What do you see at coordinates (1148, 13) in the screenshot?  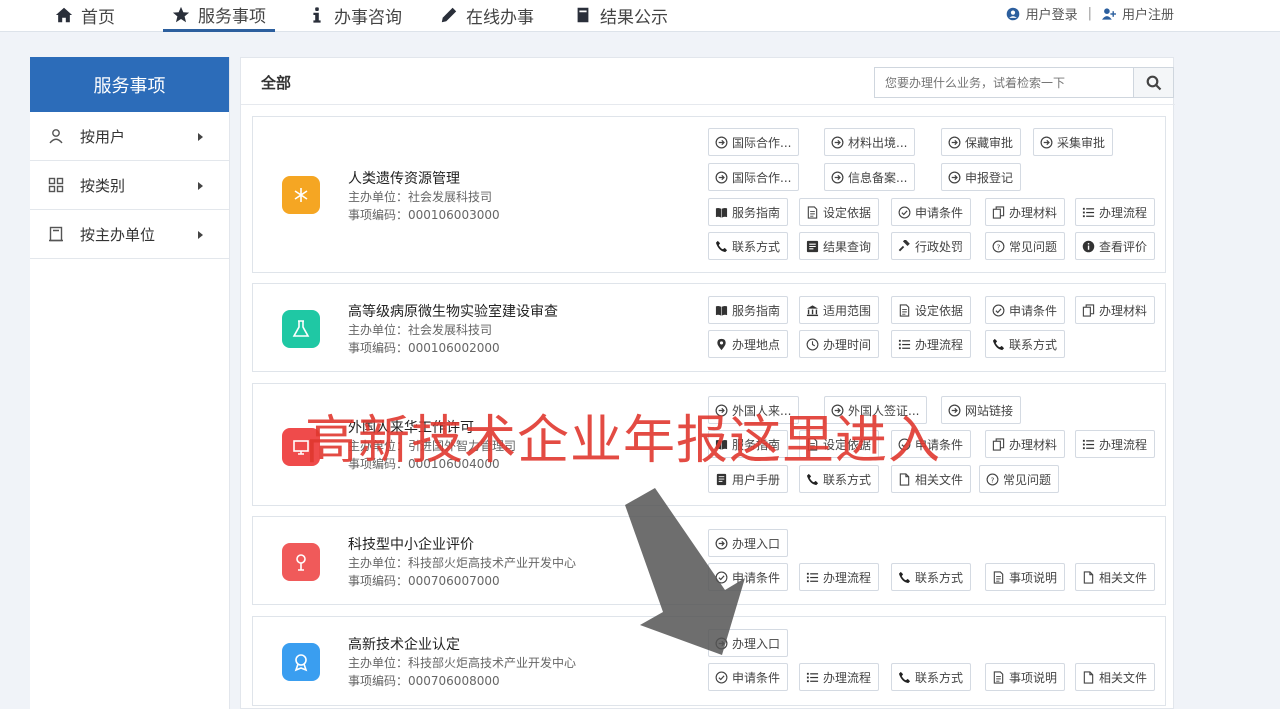 I see `register-link: 用户注册` at bounding box center [1148, 13].